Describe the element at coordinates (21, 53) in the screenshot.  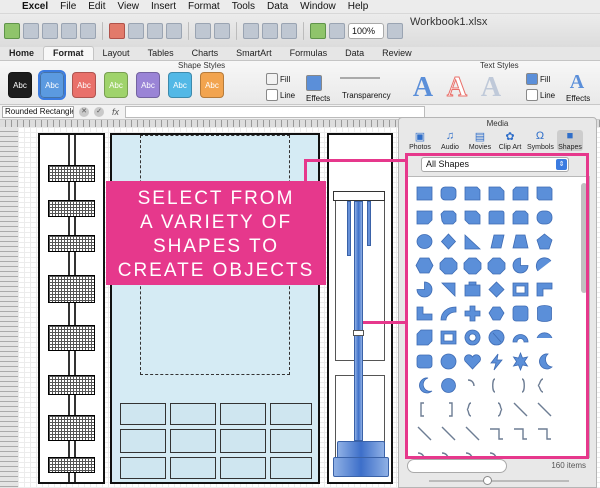
I see `tab-home: Home` at that location.